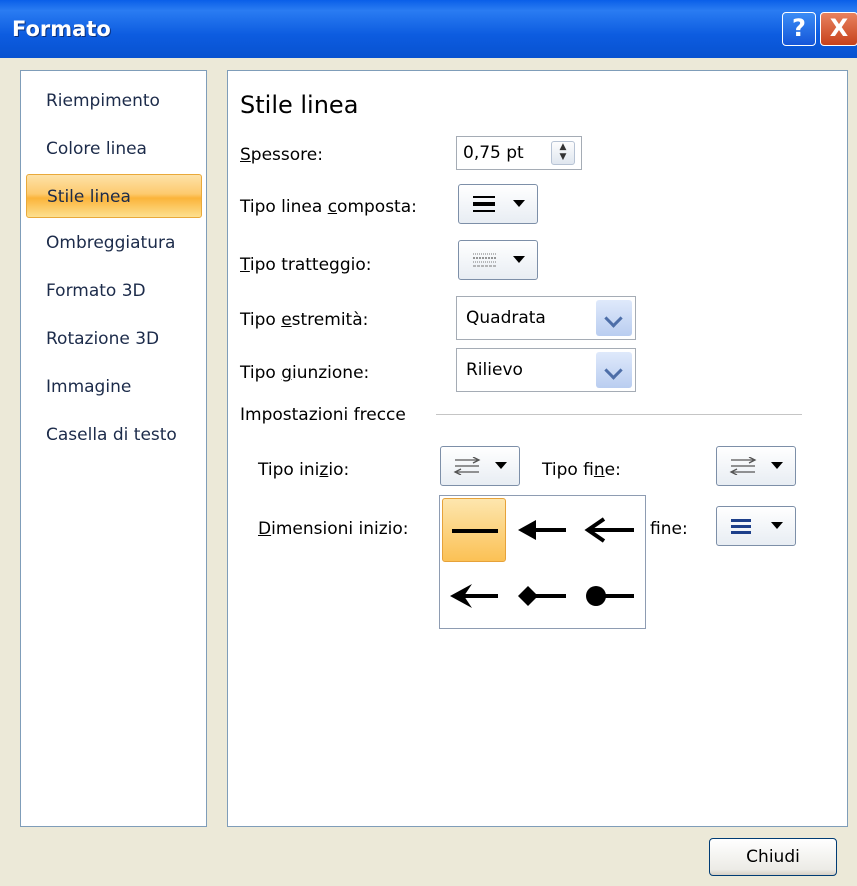 The height and width of the screenshot is (886, 857). What do you see at coordinates (756, 526) in the screenshot?
I see `end-arrow-size-dropdown` at bounding box center [756, 526].